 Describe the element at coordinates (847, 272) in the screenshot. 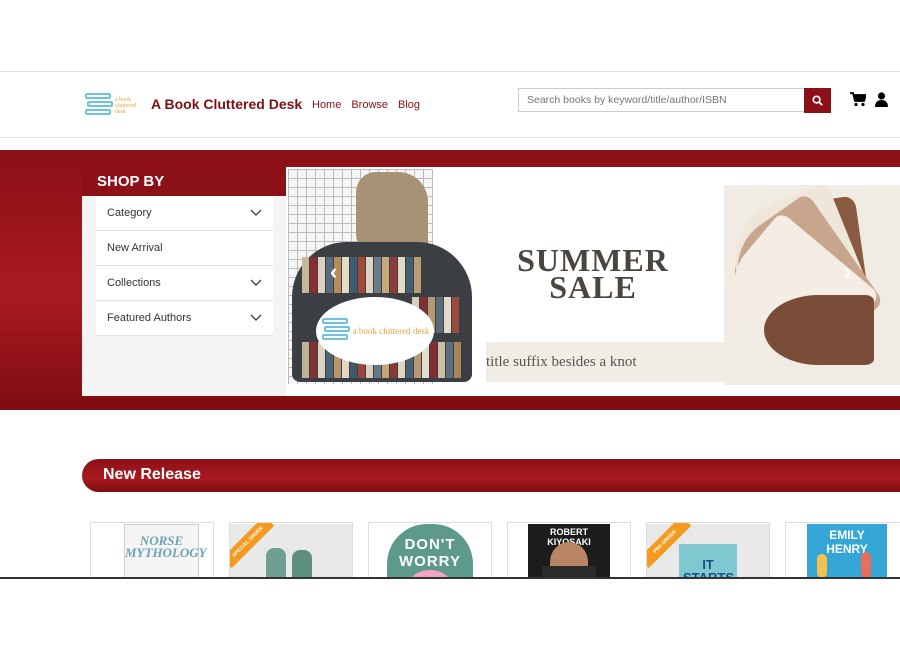

I see `carousel-next-icon: ›` at that location.